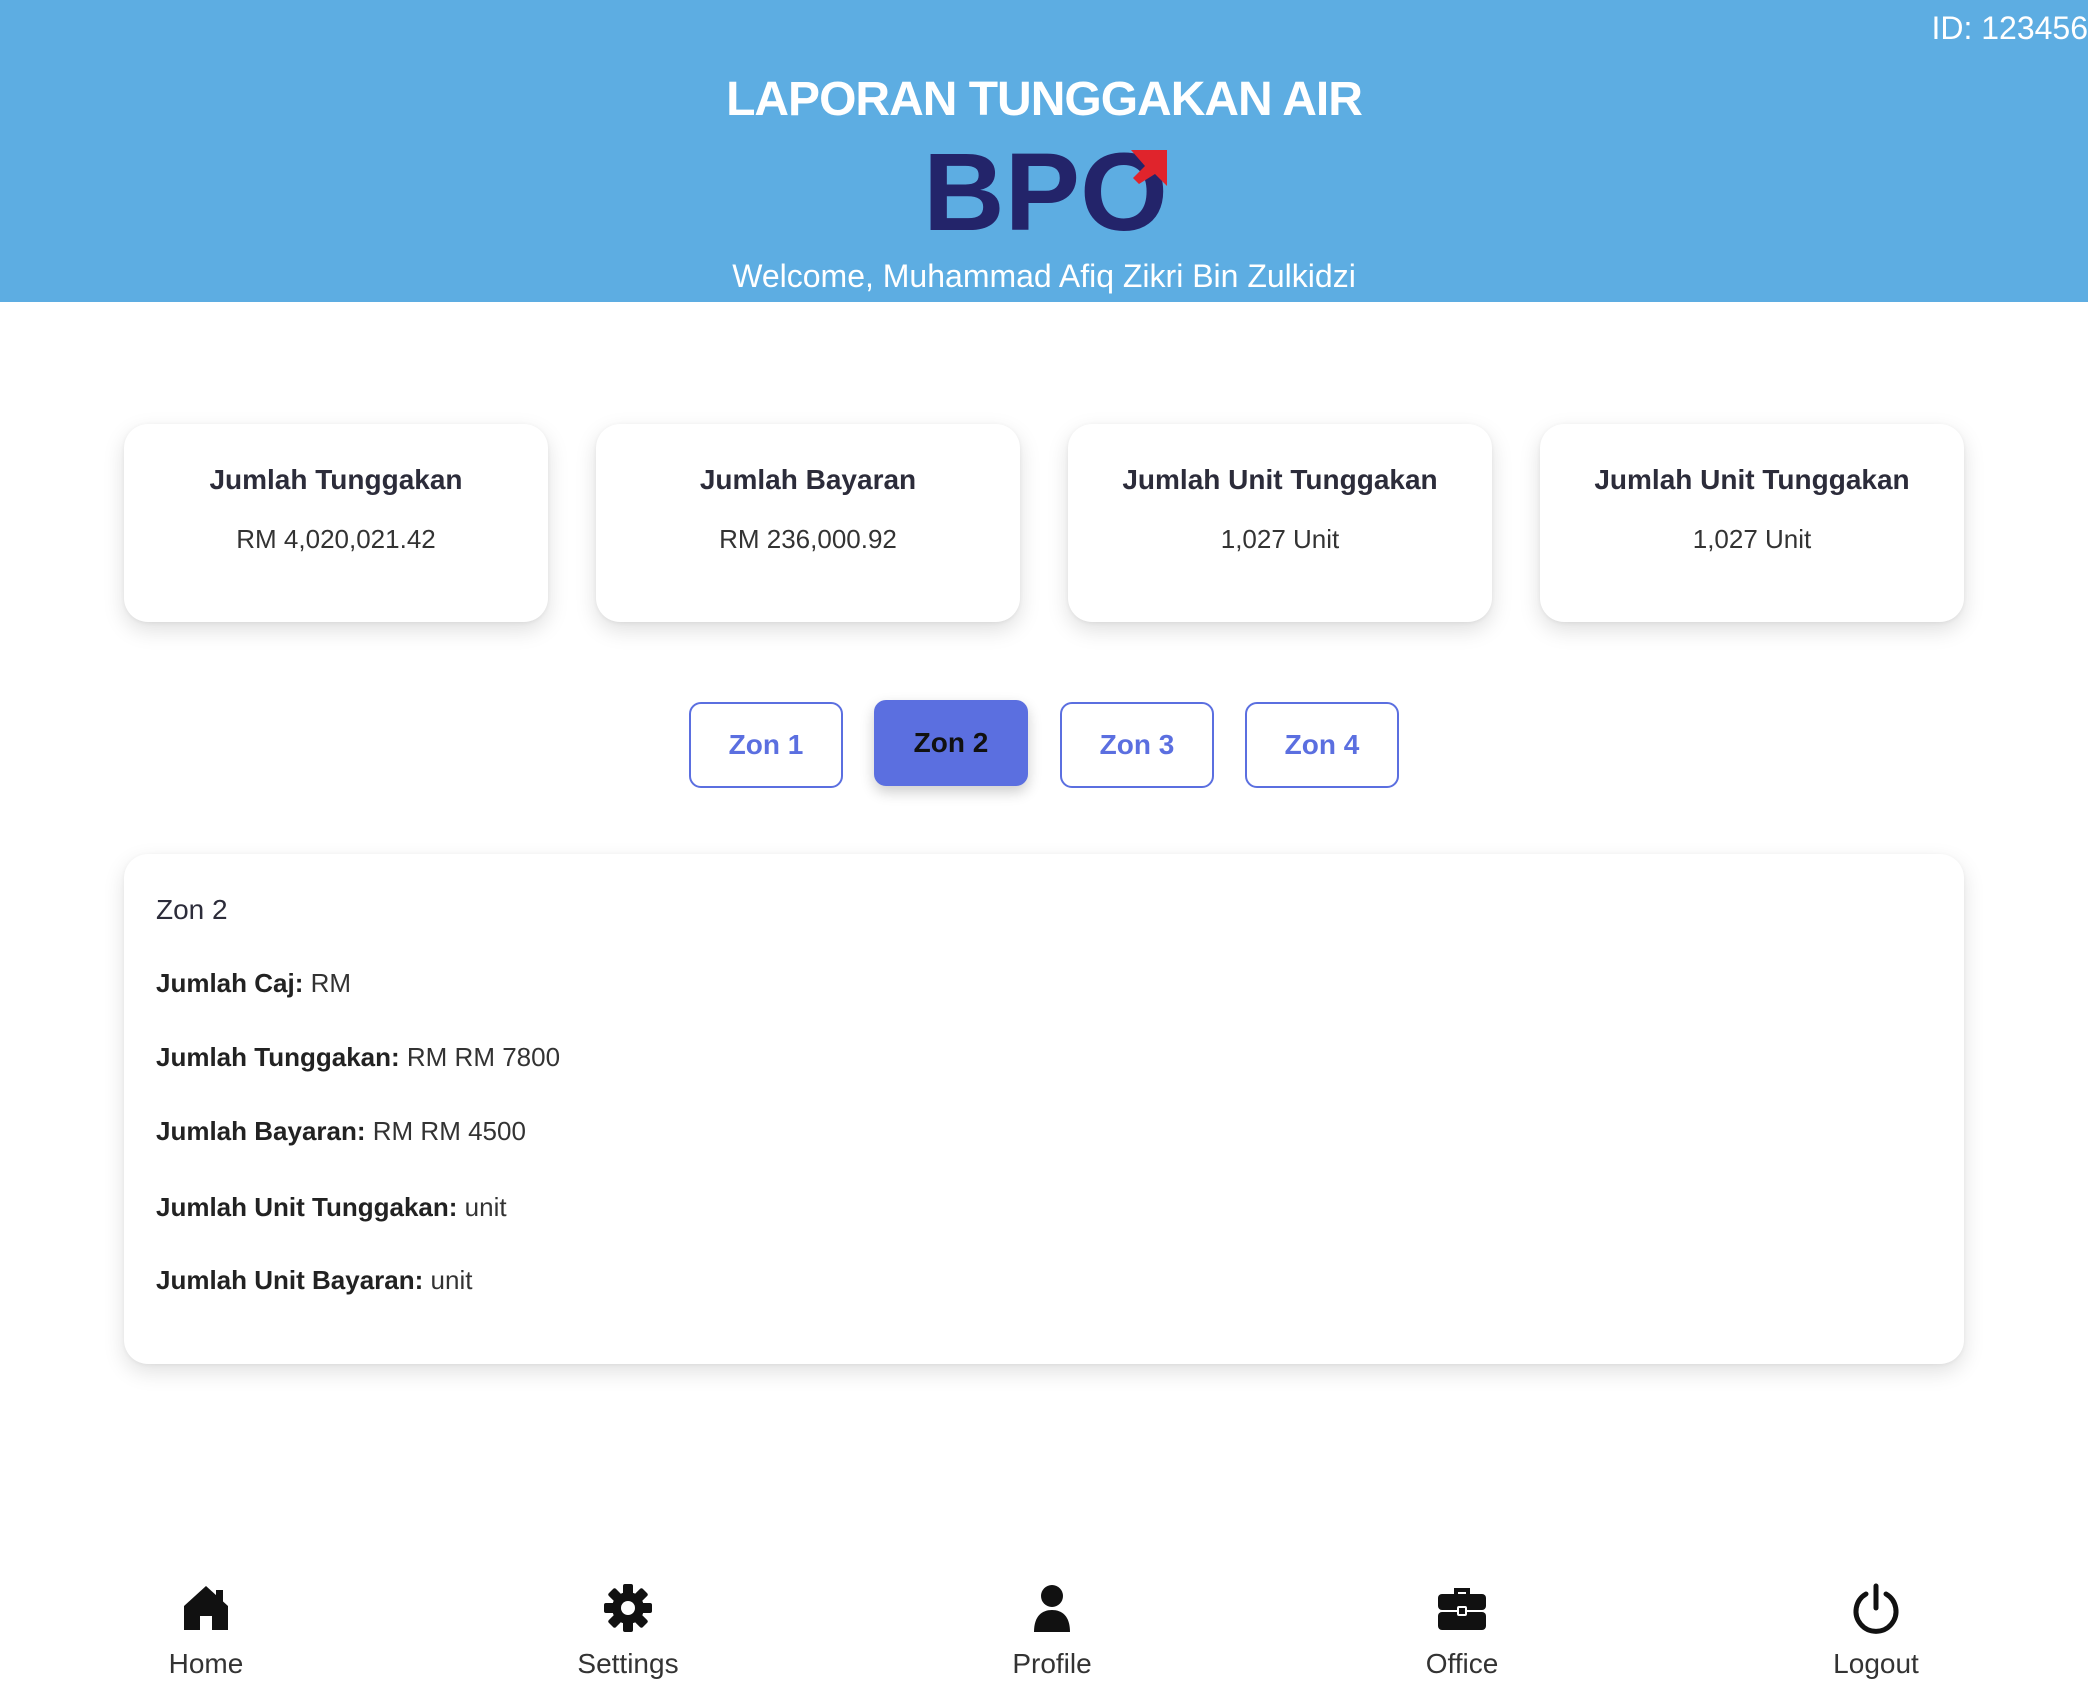 Image resolution: width=2088 pixels, height=1690 pixels. What do you see at coordinates (1045, 744) in the screenshot?
I see `zone-tabs: Zon 1 Zon 2 Zon 3 Zon 4` at bounding box center [1045, 744].